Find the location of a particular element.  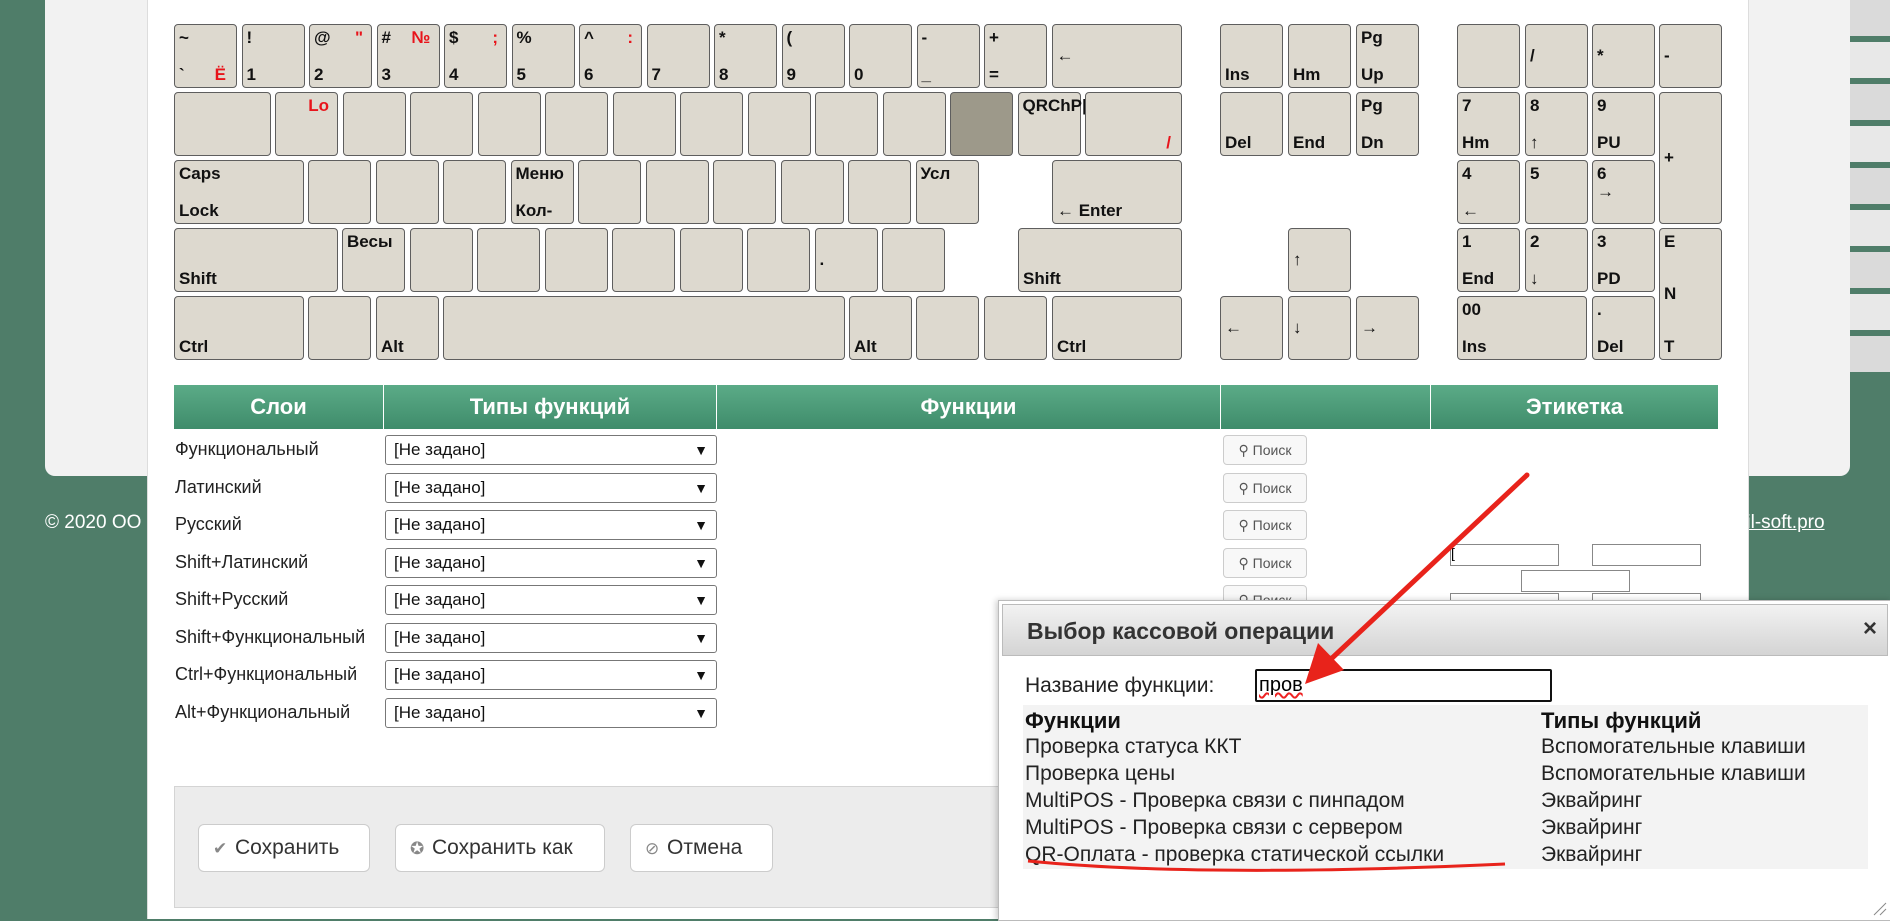

annotation-overlay is located at coordinates (1278, 672).